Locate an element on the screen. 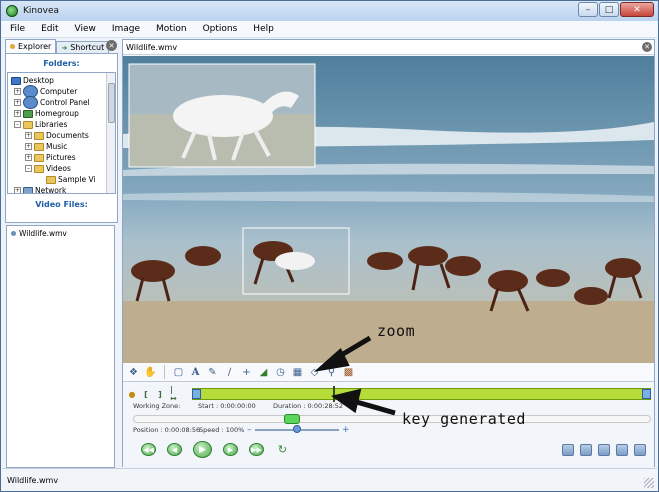  cross-marker-icon: + is located at coordinates (246, 372).